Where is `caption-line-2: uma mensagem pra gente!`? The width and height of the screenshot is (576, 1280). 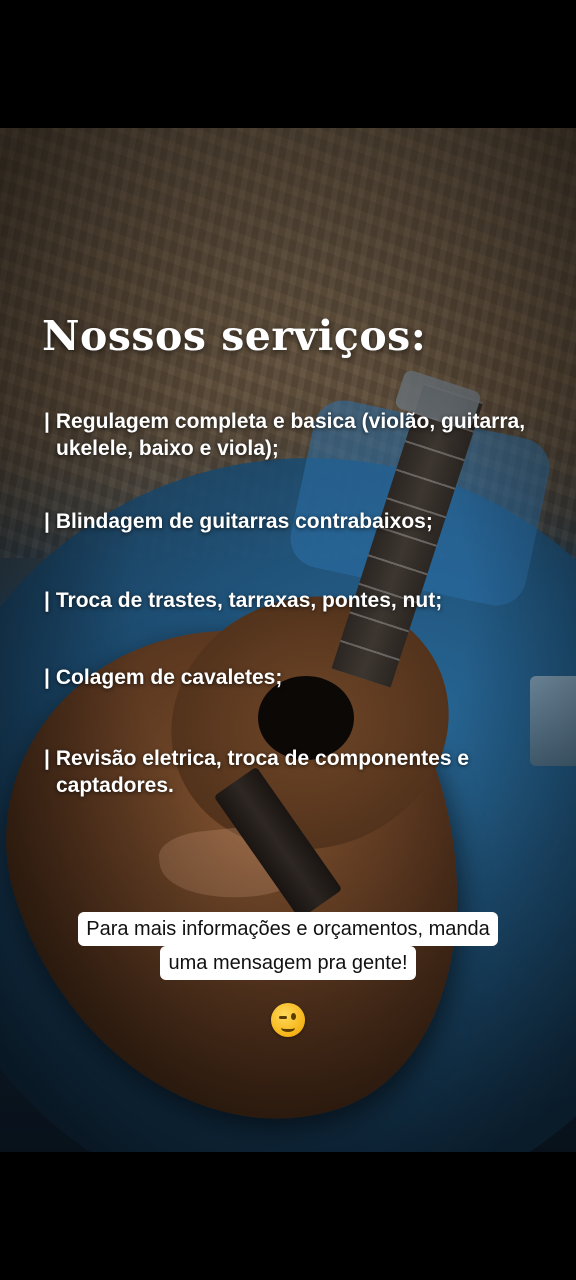 caption-line-2: uma mensagem pra gente! is located at coordinates (288, 963).